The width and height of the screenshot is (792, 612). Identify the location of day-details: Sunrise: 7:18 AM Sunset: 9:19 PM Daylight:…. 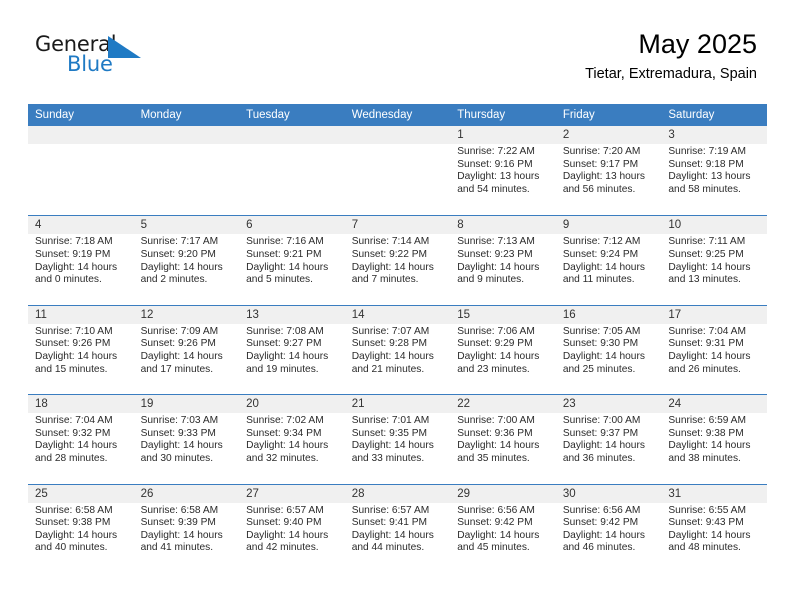
(81, 261).